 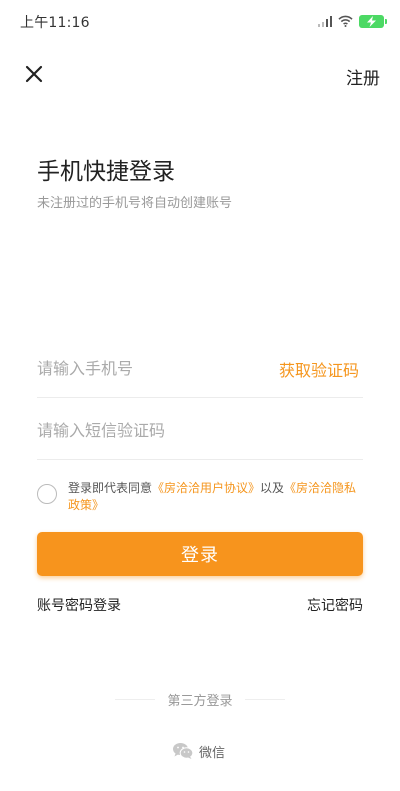 I want to click on close-button, so click(x=34, y=74).